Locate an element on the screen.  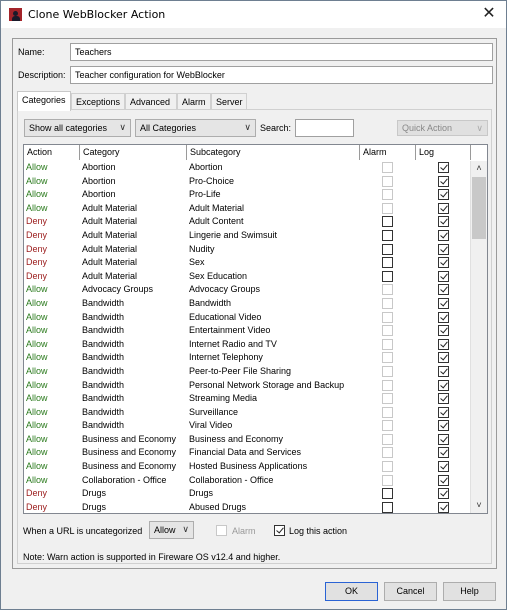
column-header-action: Action is located at coordinates (52, 152).